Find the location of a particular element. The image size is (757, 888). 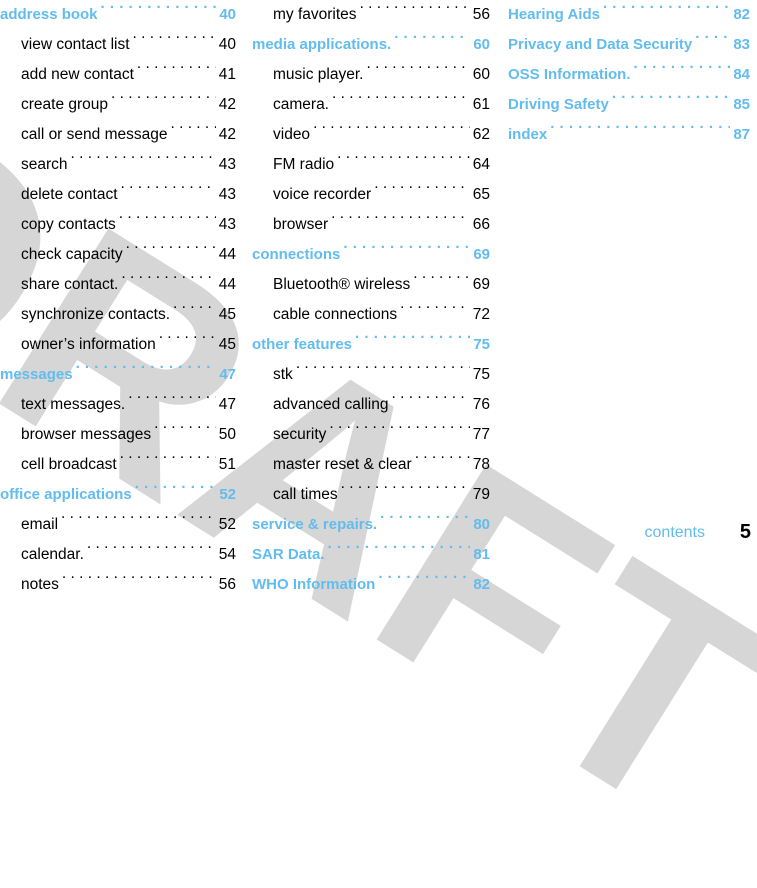

toc-item-row: browser messages 50 is located at coordinates (118, 435).